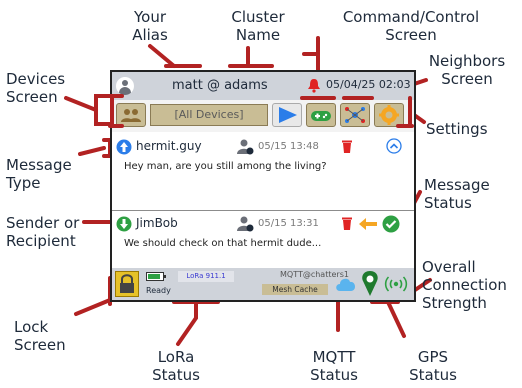  Describe the element at coordinates (124, 147) in the screenshot. I see `incoming-arrow-icon` at that location.